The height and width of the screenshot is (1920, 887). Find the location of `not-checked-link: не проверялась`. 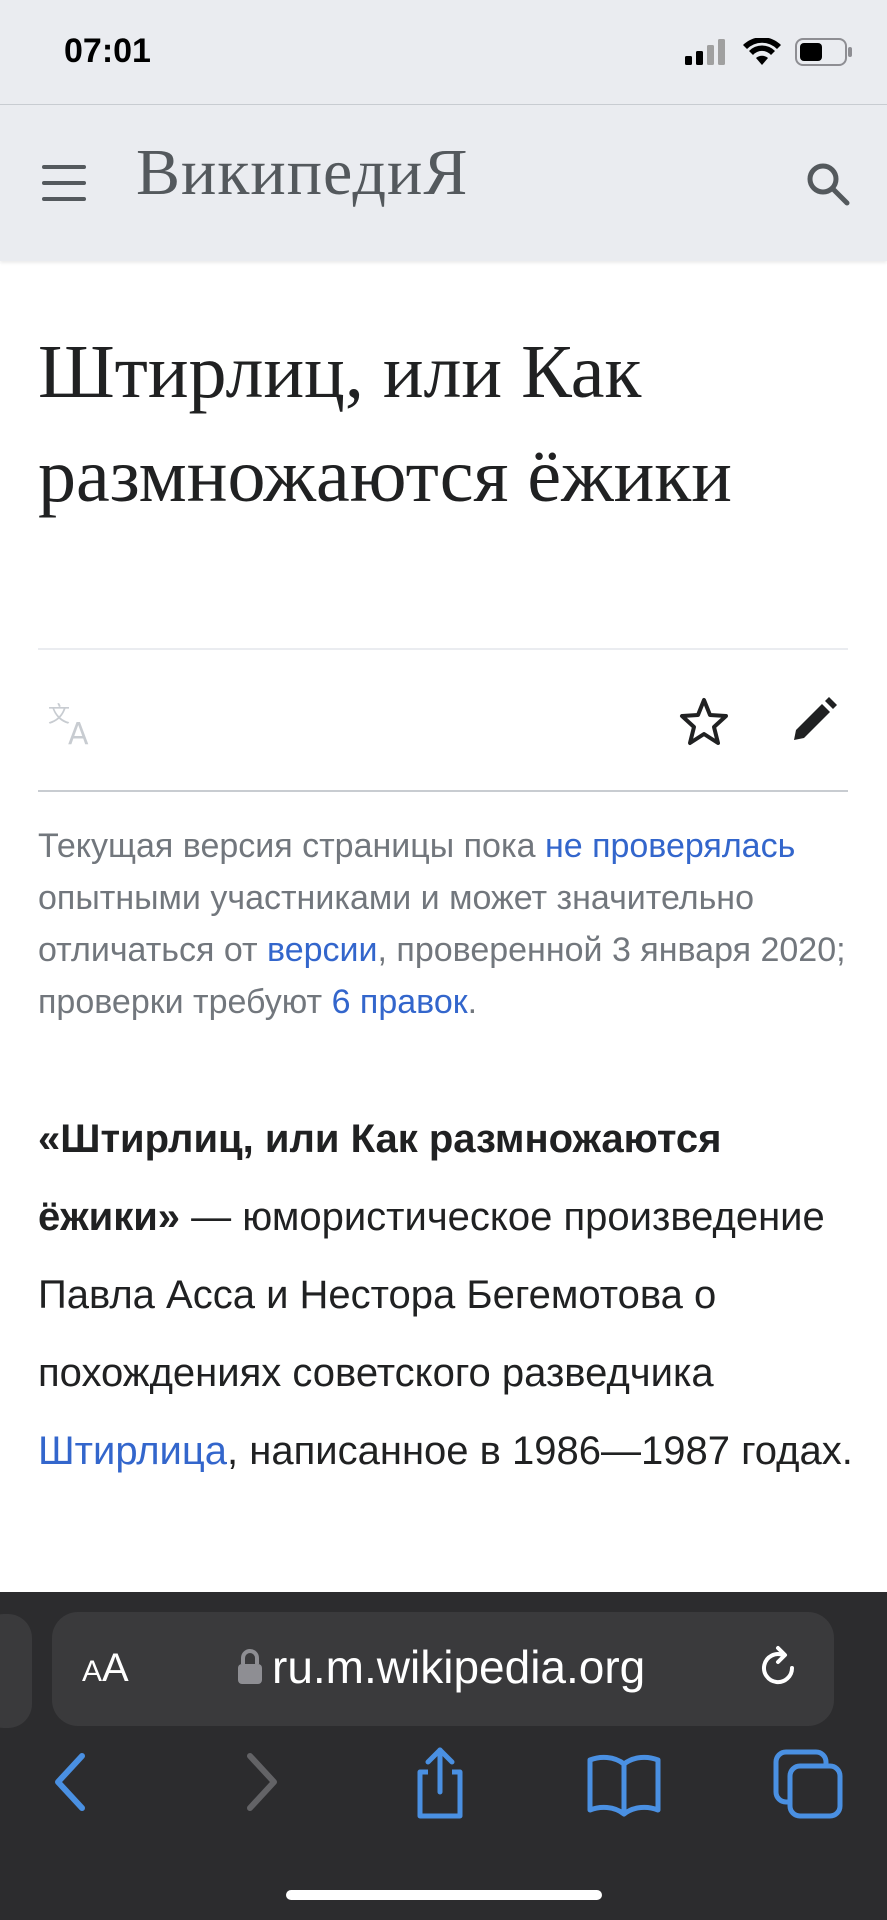

not-checked-link: не проверялась is located at coordinates (670, 846).